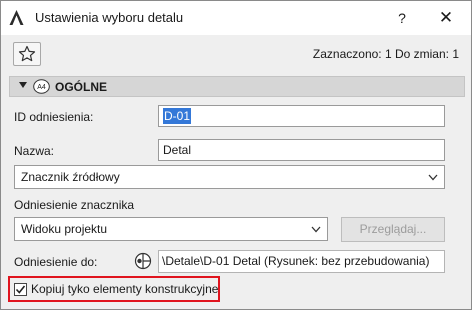 This screenshot has width=472, height=310. What do you see at coordinates (23, 85) in the screenshot?
I see `collapse-arrow-icon` at bounding box center [23, 85].